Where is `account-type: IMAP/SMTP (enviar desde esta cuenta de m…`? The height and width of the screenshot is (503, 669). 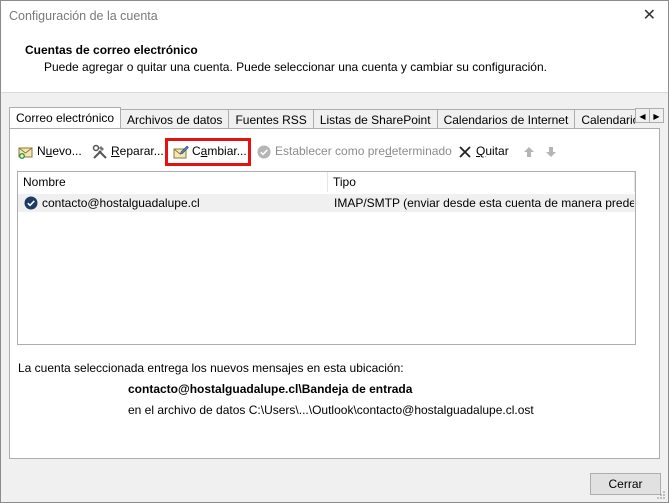
account-type: IMAP/SMTP (enviar desde esta cuenta de m… is located at coordinates (484, 203).